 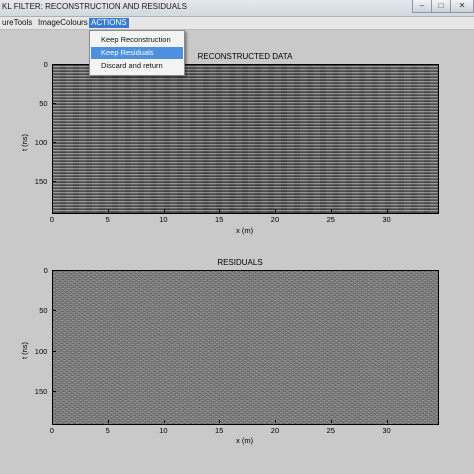 I want to click on minimize-icon: –, so click(x=422, y=5).